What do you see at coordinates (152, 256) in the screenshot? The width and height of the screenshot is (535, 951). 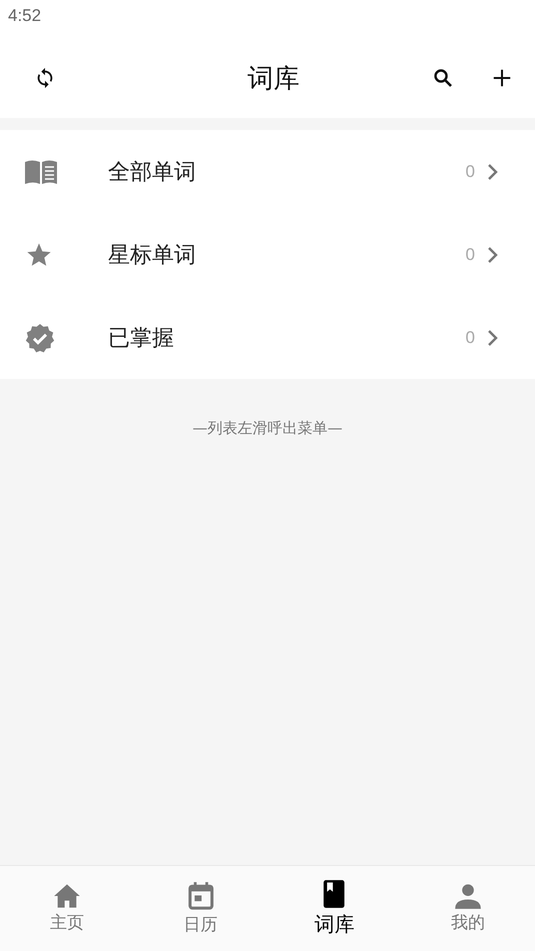 I see `item-label: 星标单词` at bounding box center [152, 256].